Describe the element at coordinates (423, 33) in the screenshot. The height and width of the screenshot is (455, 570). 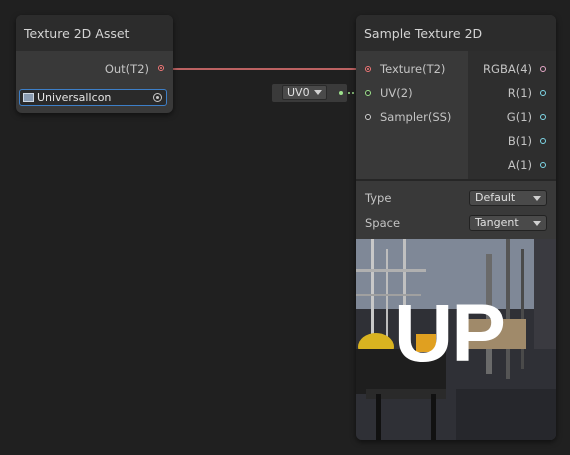
I see `node-title: Sample Texture 2D` at that location.